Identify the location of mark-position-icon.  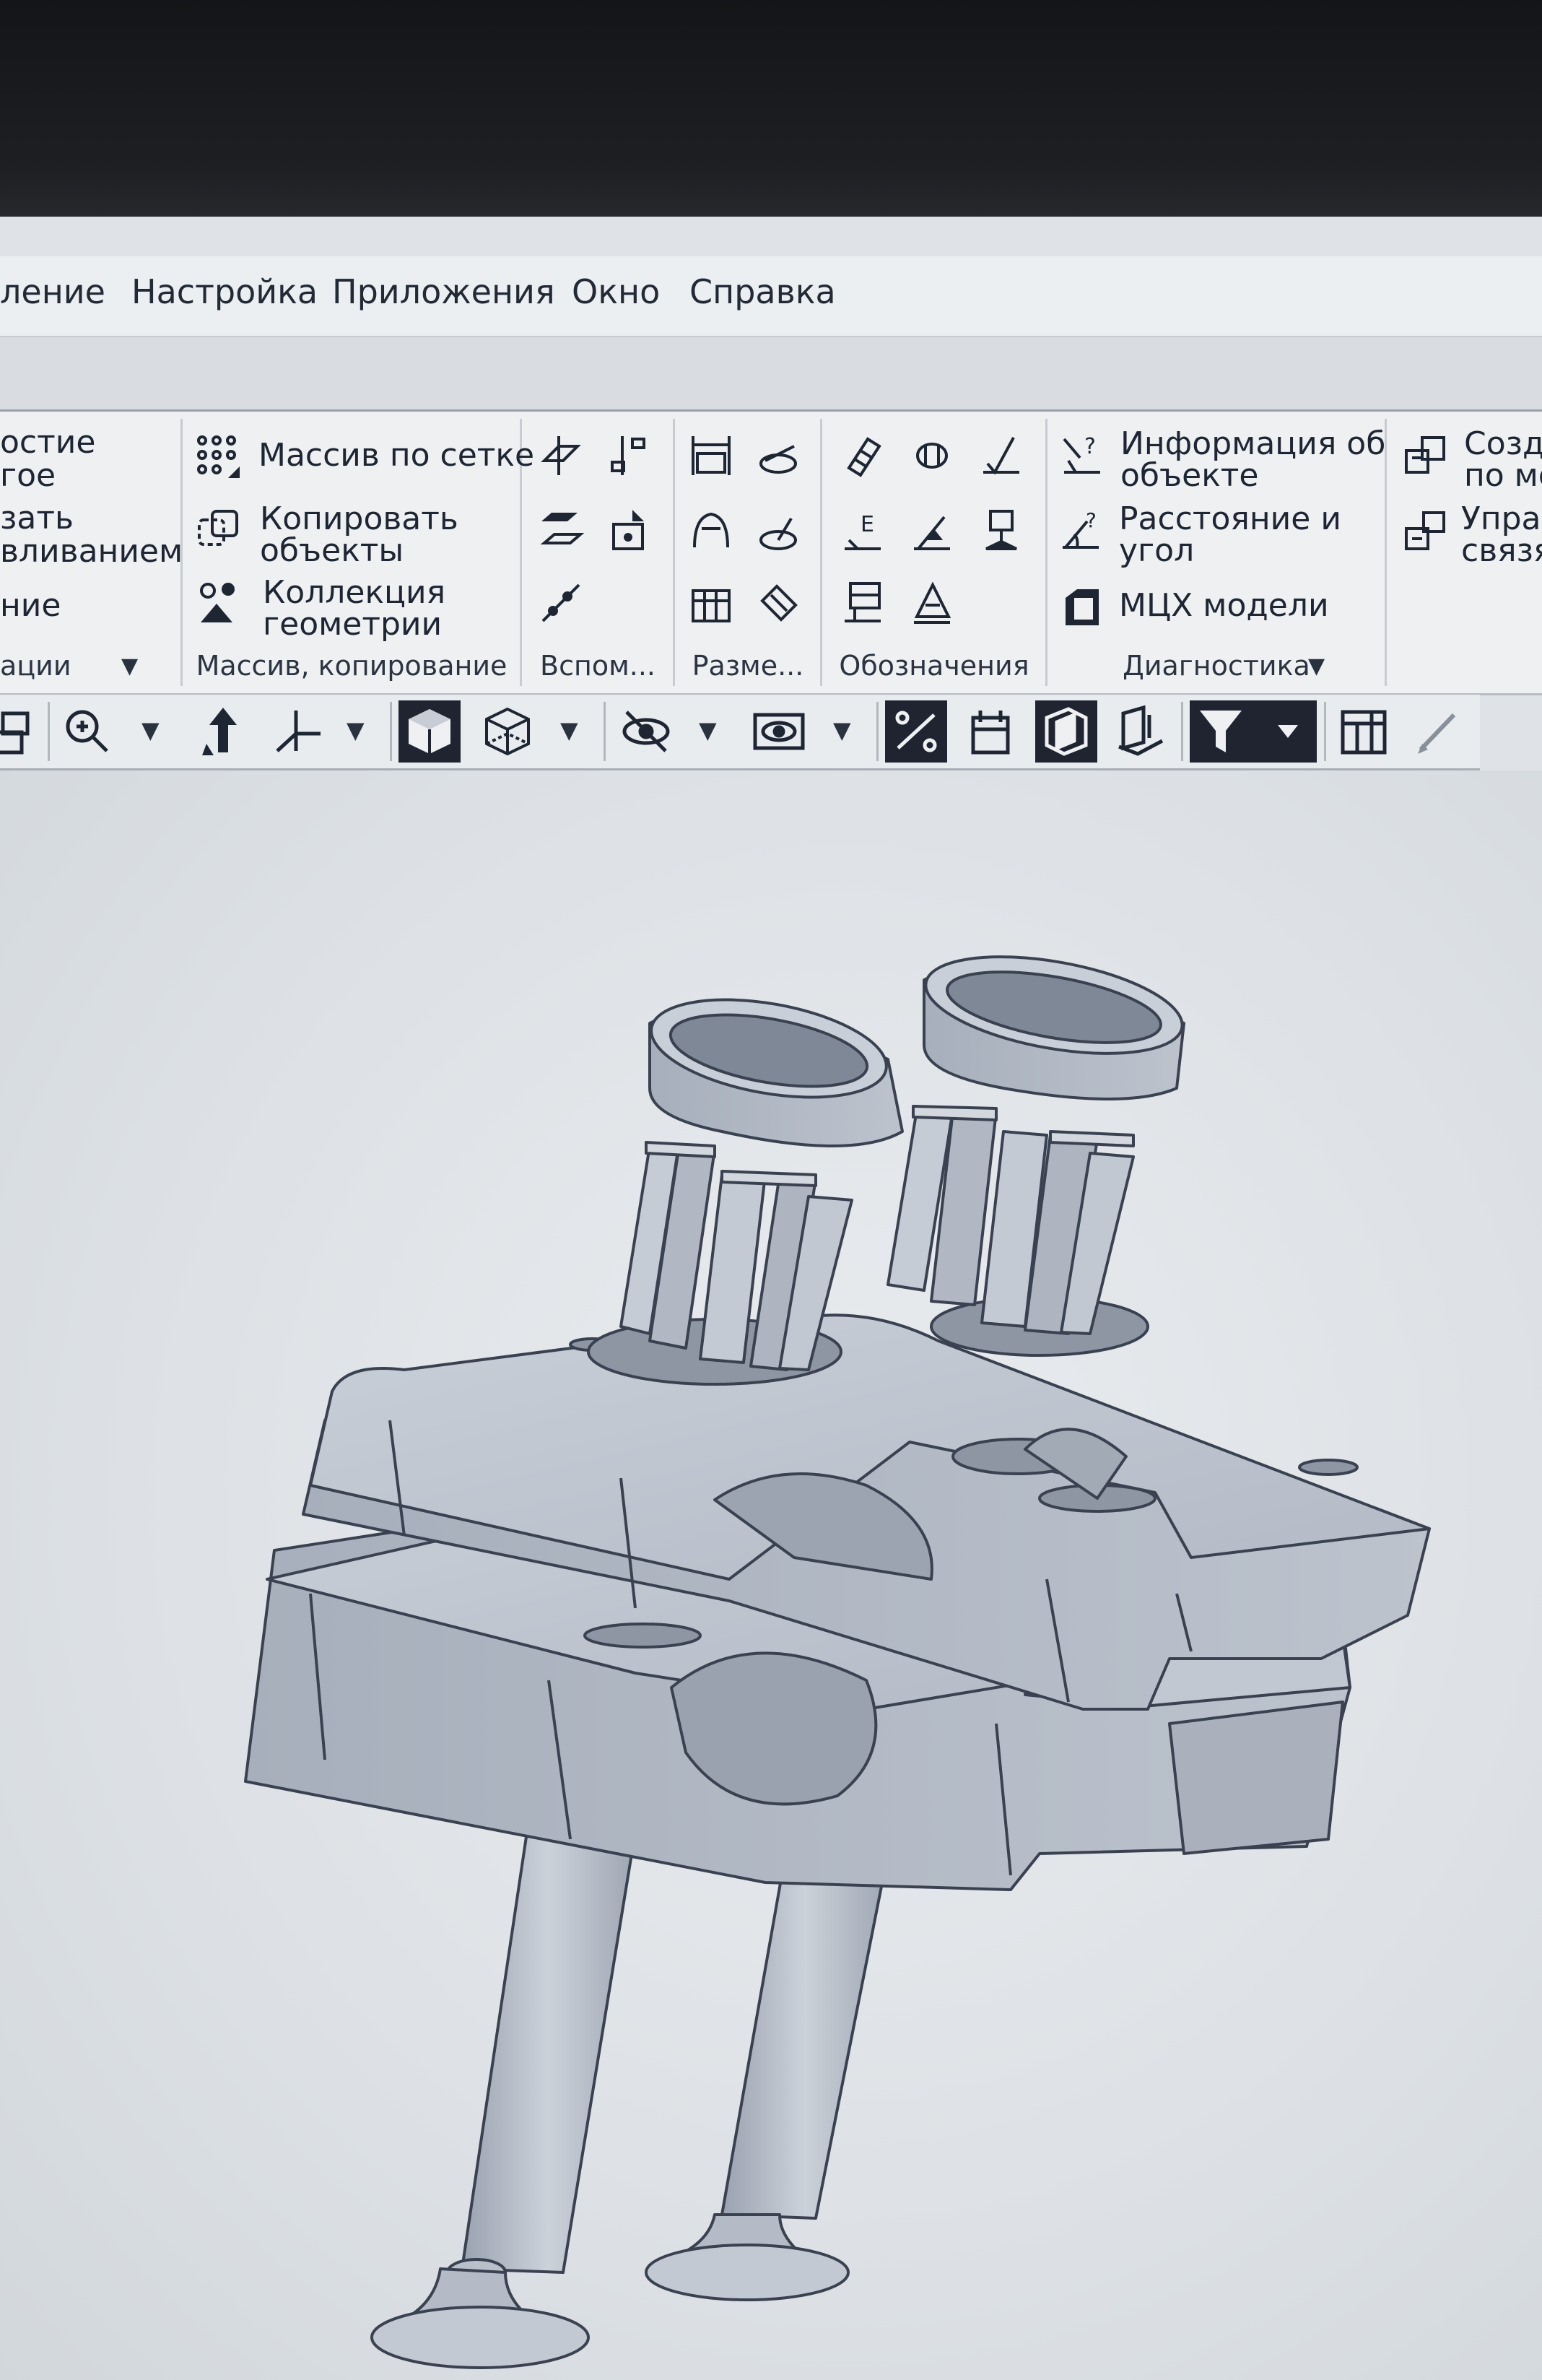
(932, 603).